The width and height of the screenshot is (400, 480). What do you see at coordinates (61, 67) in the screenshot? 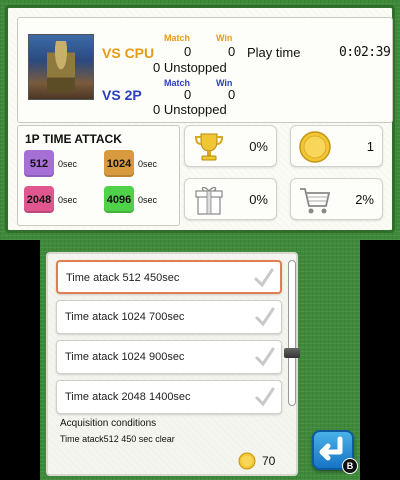
I see `player-avatar` at bounding box center [61, 67].